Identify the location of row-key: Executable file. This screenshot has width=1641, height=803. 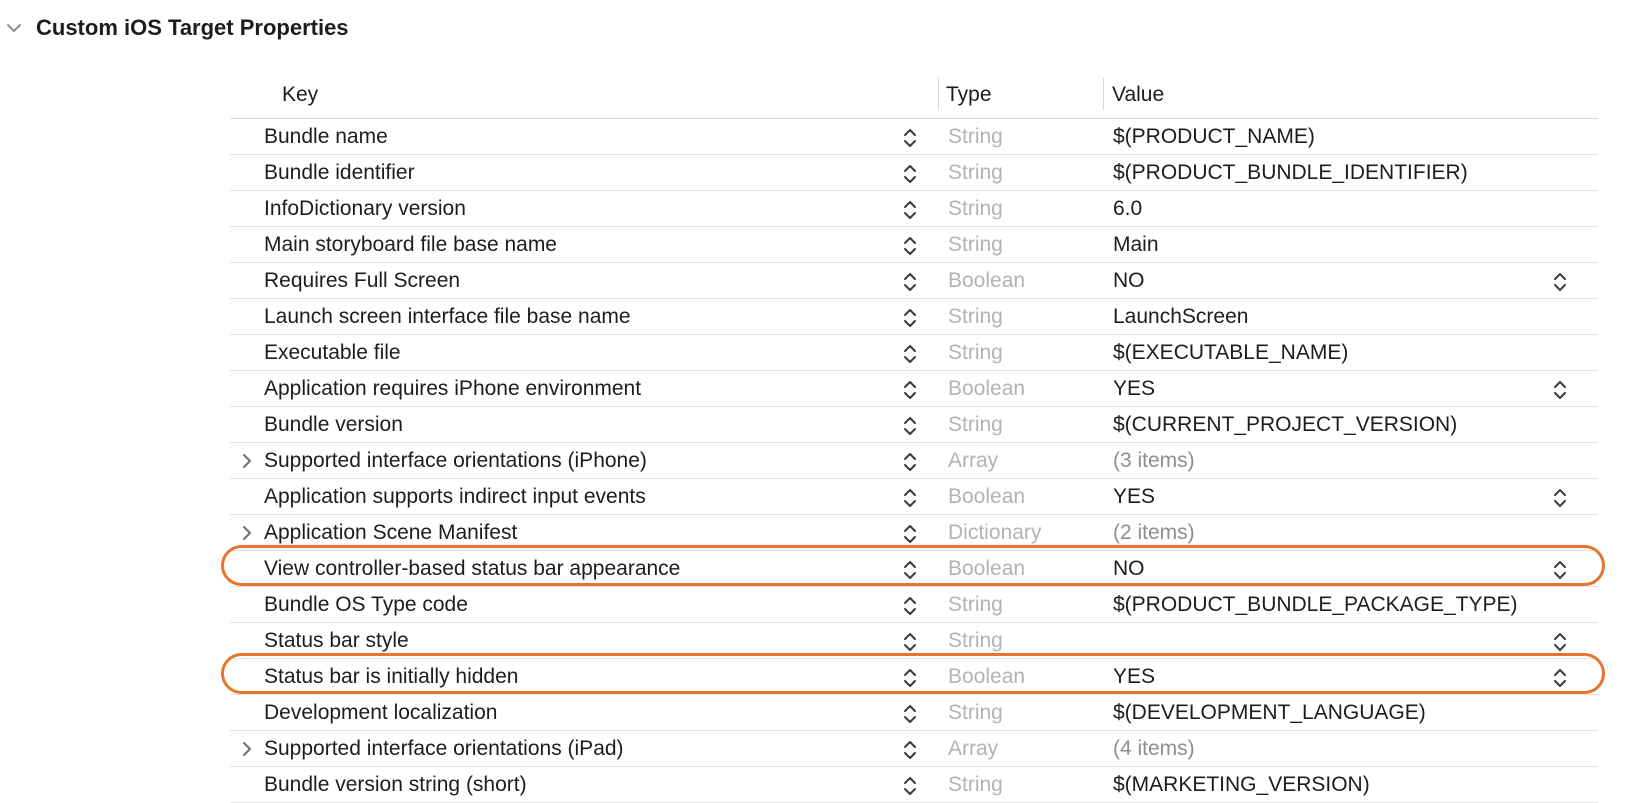
(332, 352).